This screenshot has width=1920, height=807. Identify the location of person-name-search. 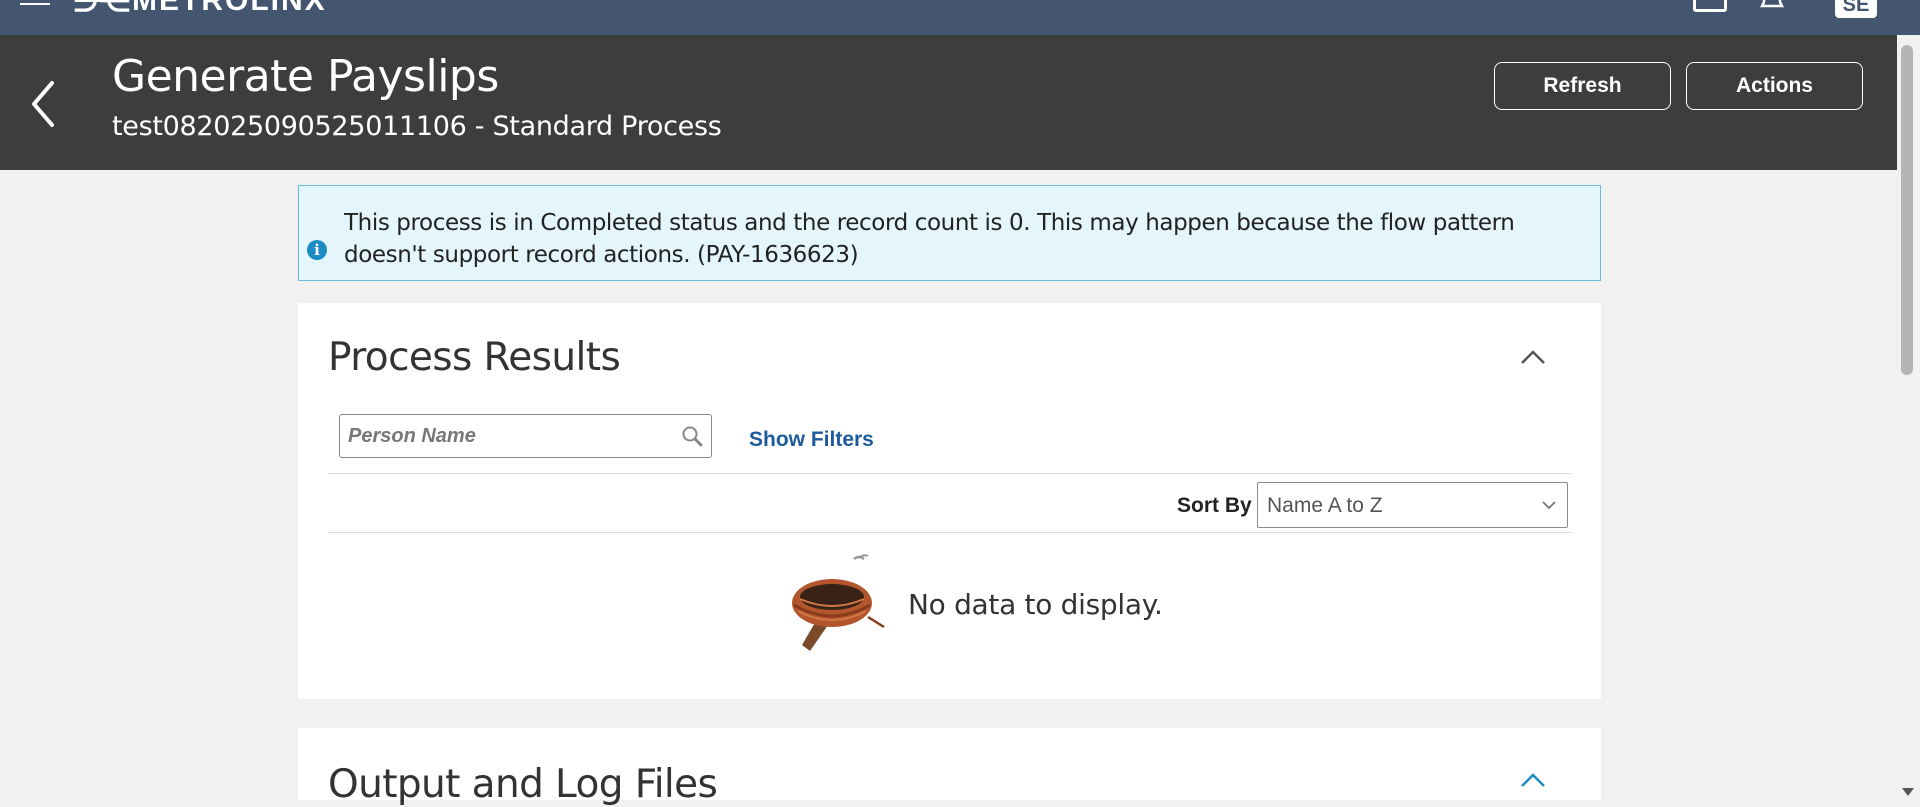
(525, 436).